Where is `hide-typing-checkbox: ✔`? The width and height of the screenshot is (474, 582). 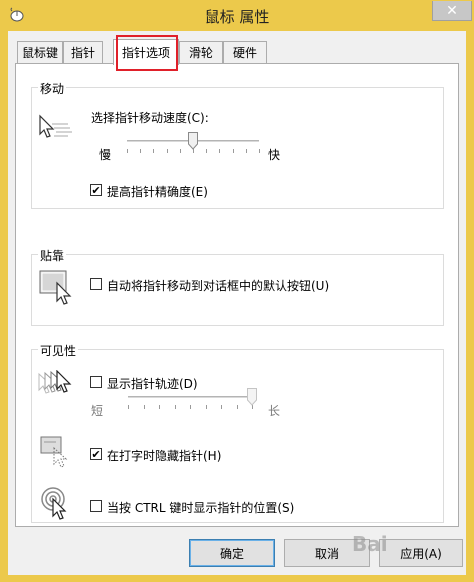
hide-typing-checkbox: ✔ is located at coordinates (96, 454).